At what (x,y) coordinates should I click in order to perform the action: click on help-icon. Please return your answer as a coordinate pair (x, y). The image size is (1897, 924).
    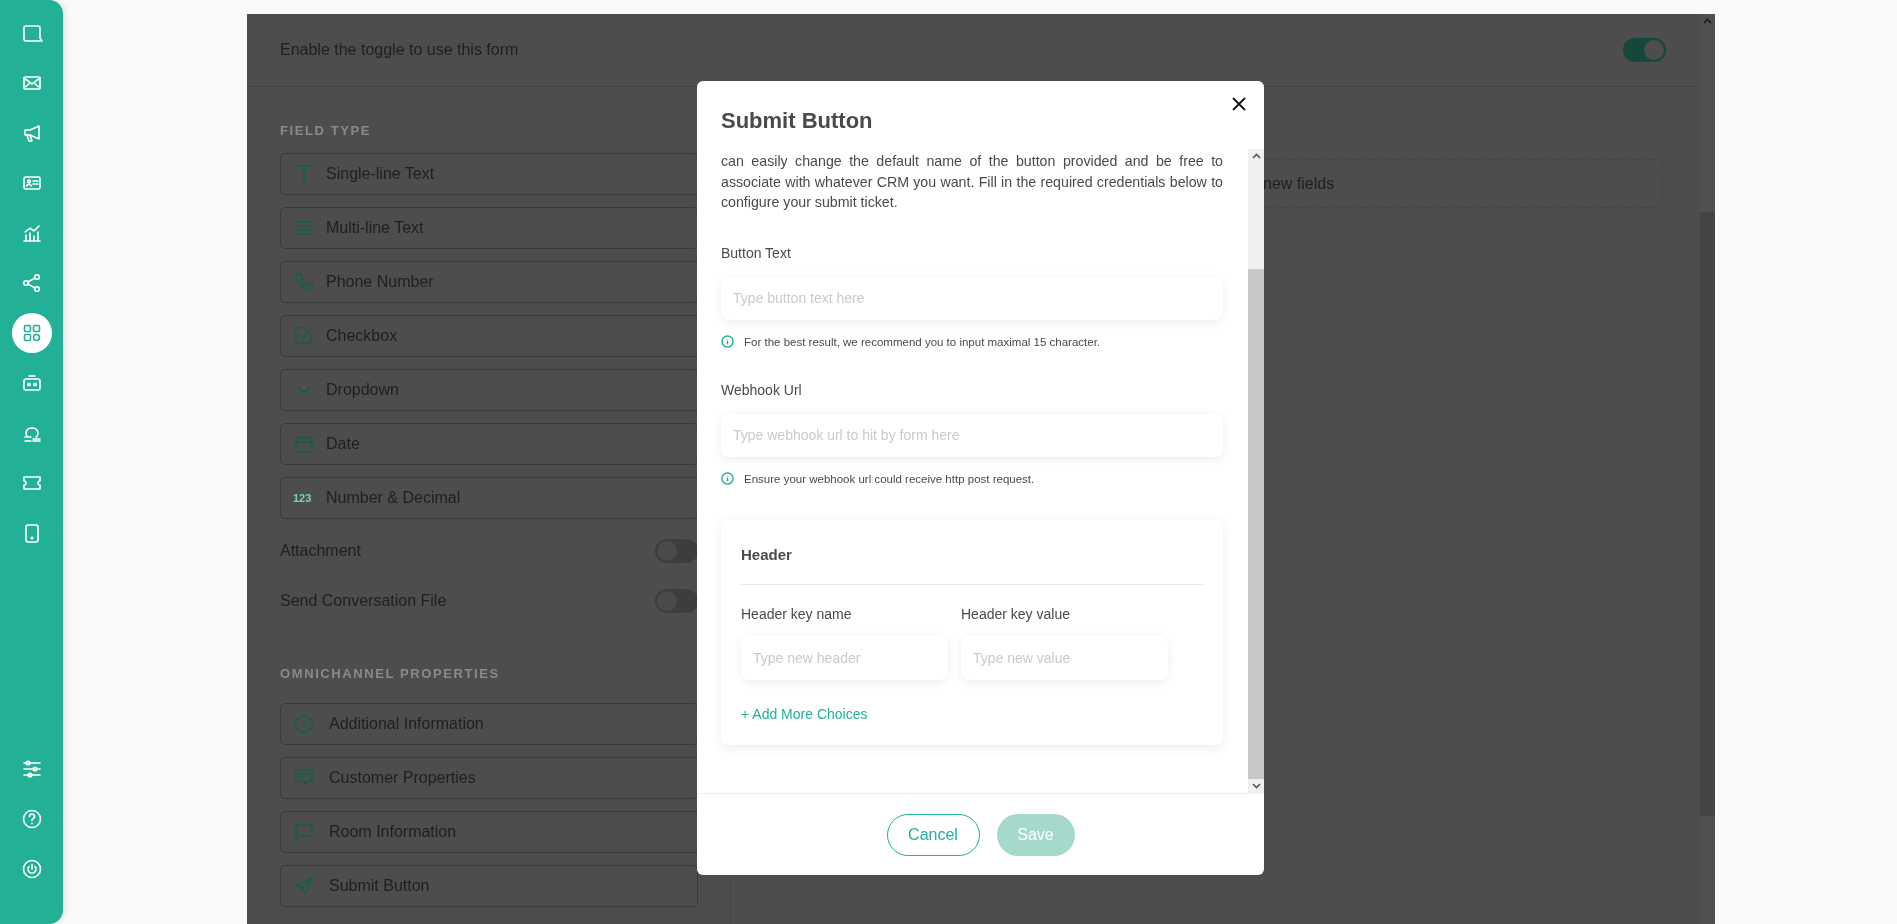
    Looking at the image, I should click on (31, 819).